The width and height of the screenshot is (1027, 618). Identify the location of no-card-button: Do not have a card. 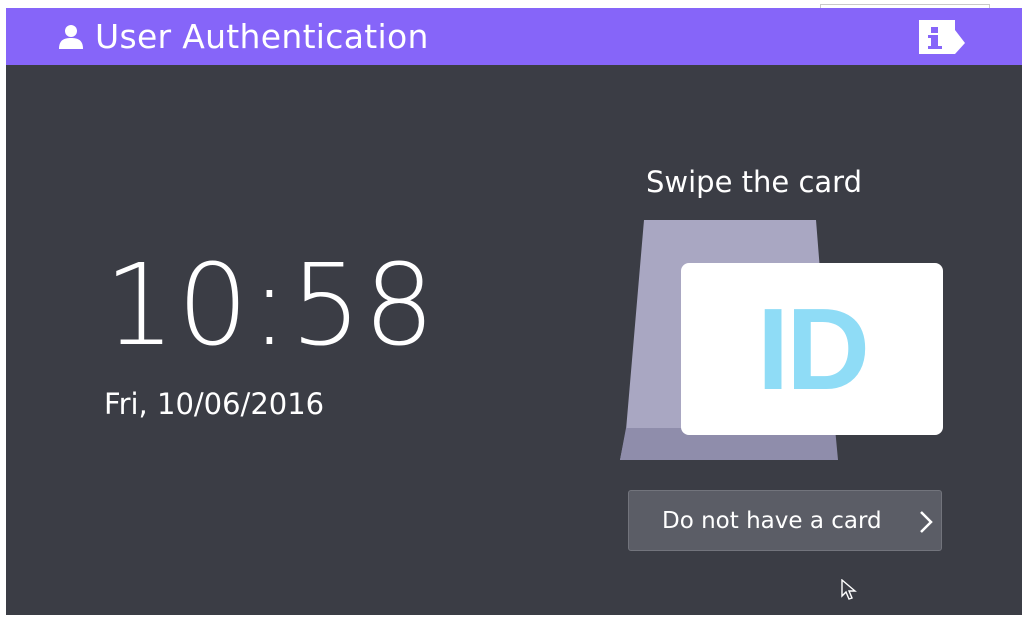
(785, 520).